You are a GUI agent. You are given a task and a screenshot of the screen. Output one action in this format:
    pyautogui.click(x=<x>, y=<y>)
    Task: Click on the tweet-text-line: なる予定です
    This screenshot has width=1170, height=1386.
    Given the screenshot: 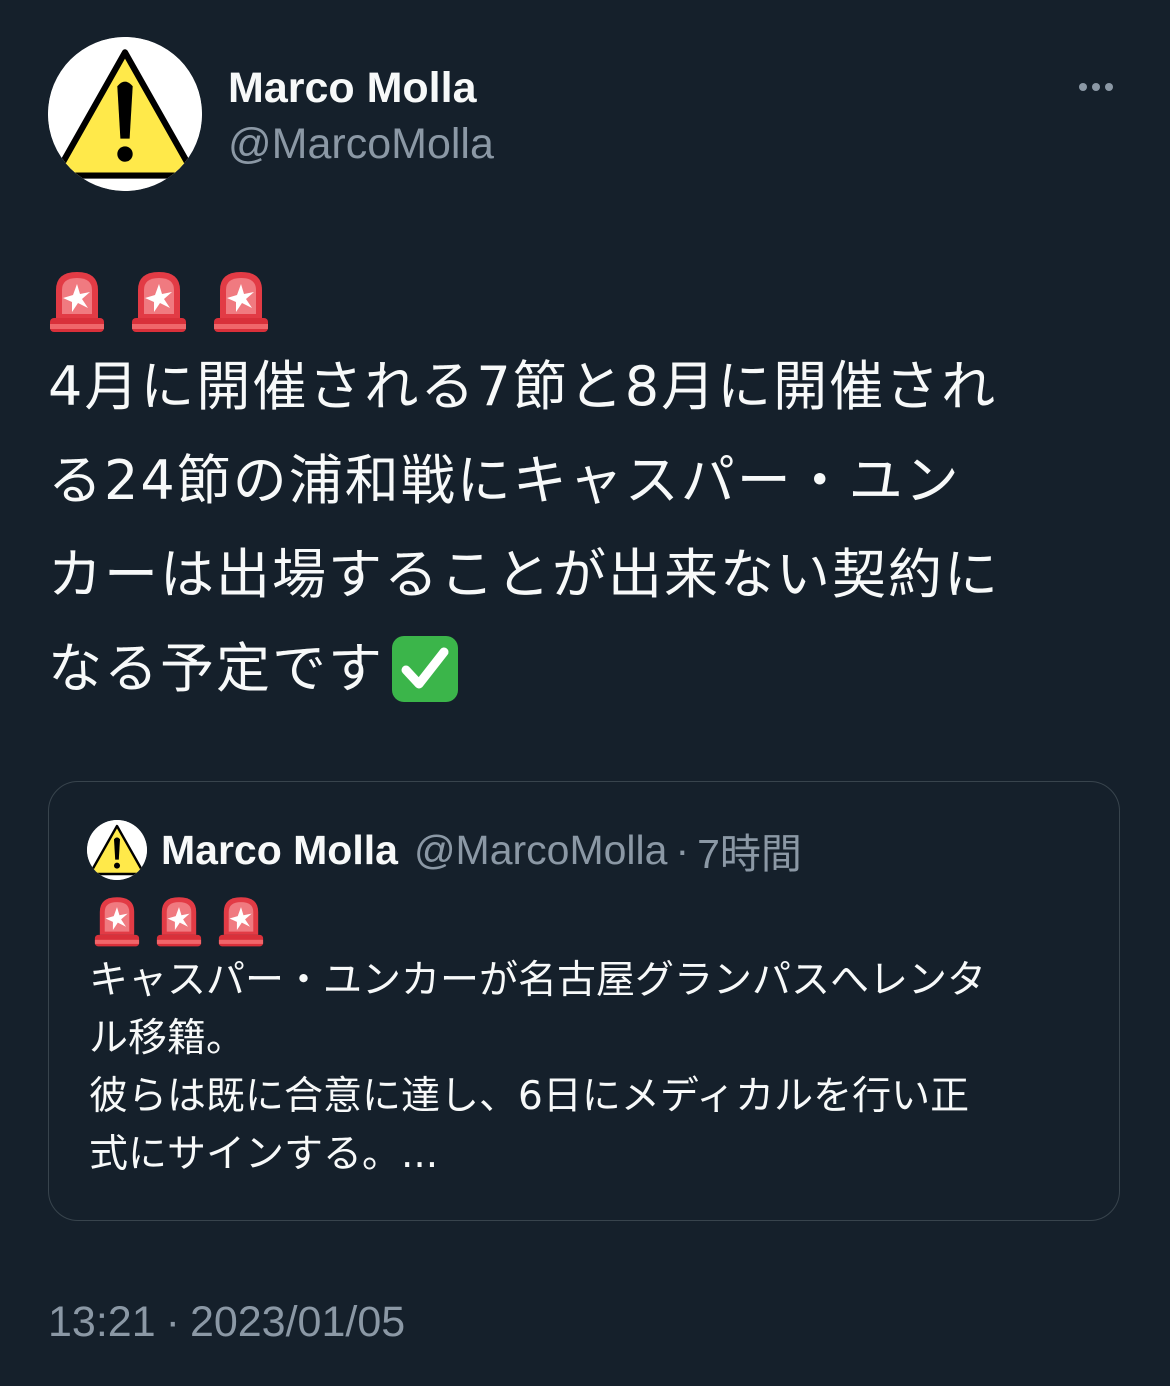 What is the action you would take?
    pyautogui.click(x=216, y=668)
    